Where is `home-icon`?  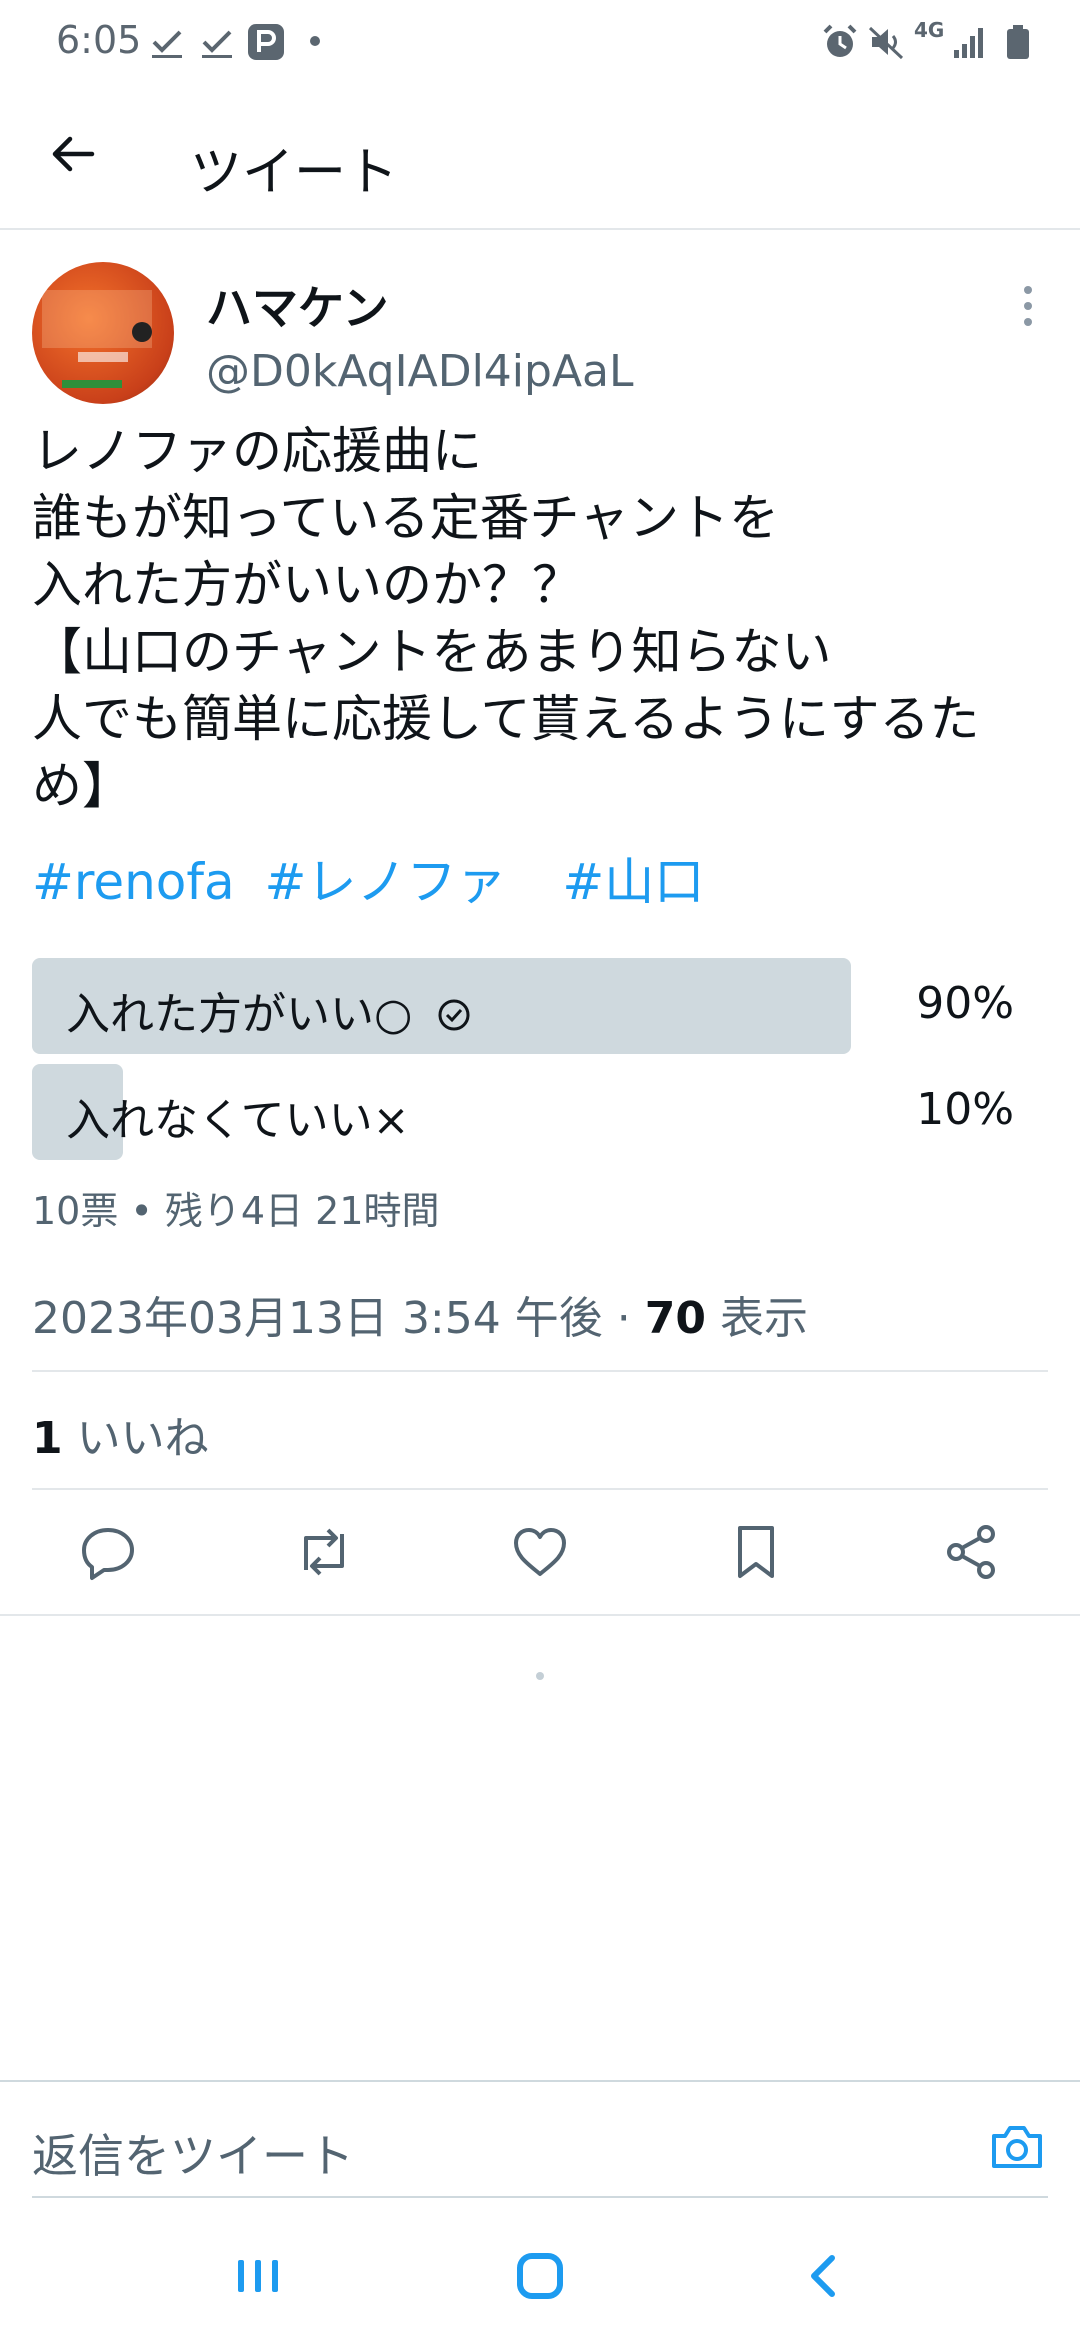 home-icon is located at coordinates (540, 2276).